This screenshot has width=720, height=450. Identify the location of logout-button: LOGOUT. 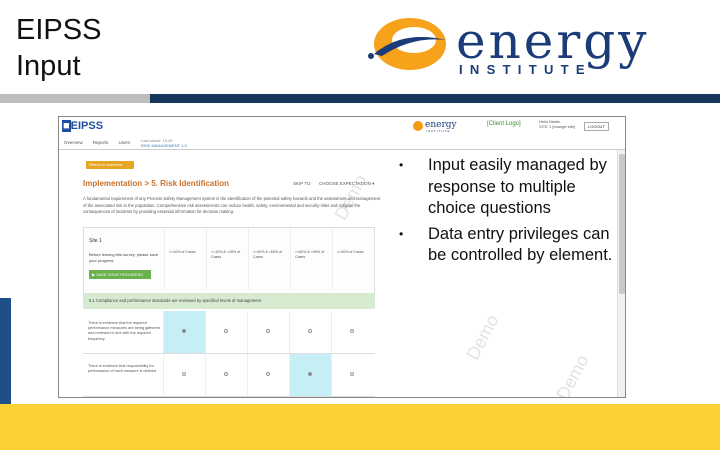
(596, 126).